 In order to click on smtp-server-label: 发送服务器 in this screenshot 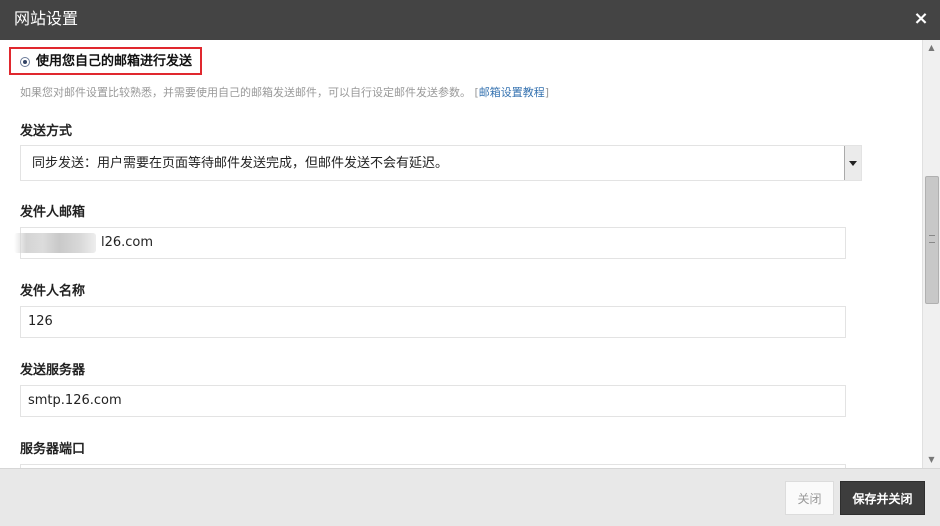, I will do `click(53, 370)`.